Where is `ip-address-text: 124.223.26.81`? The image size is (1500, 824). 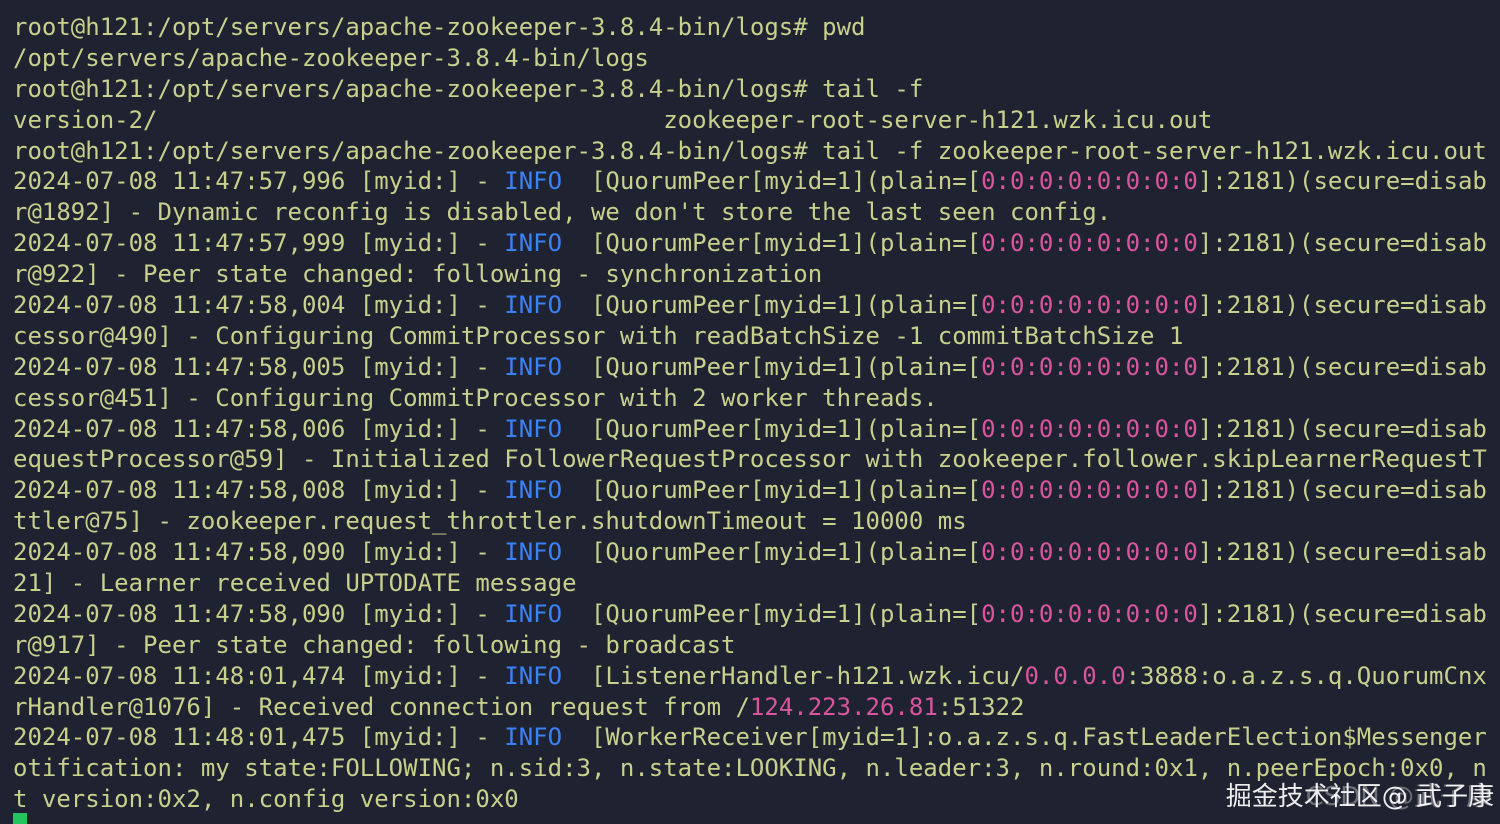 ip-address-text: 124.223.26.81 is located at coordinates (843, 706).